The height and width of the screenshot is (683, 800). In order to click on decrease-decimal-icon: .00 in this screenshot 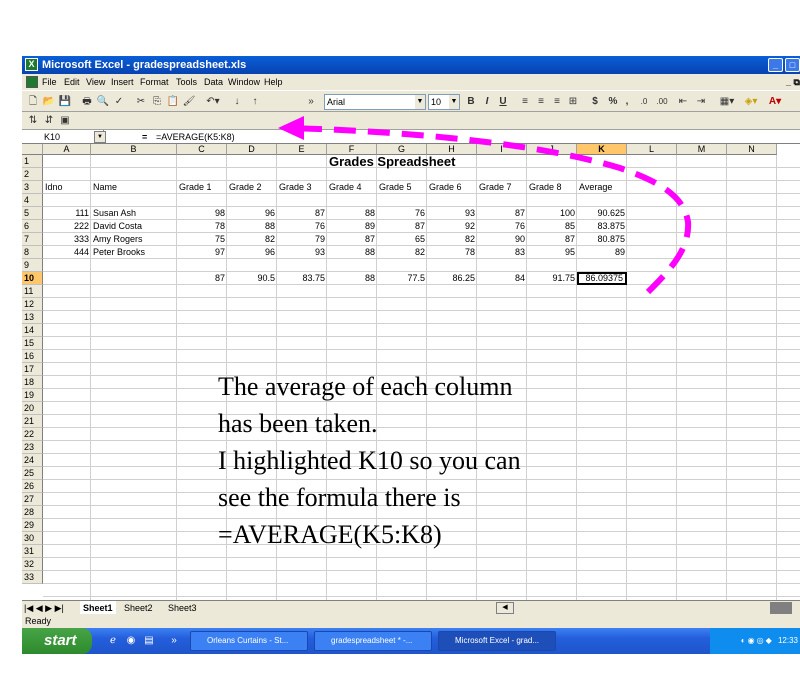, I will do `click(662, 102)`.